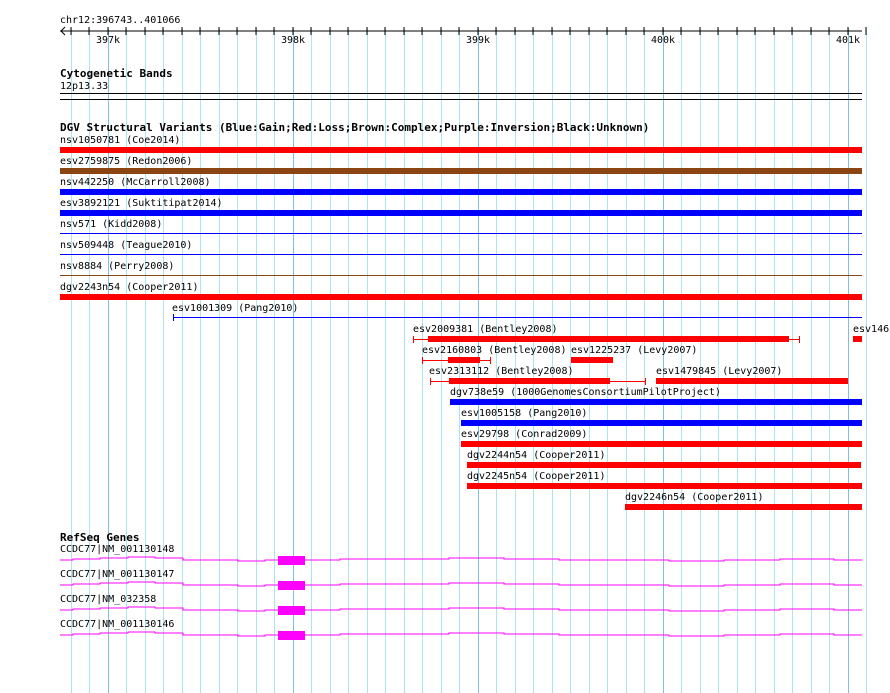  I want to click on variant-label: nsv442250 (McCarroll2008), so click(135, 182).